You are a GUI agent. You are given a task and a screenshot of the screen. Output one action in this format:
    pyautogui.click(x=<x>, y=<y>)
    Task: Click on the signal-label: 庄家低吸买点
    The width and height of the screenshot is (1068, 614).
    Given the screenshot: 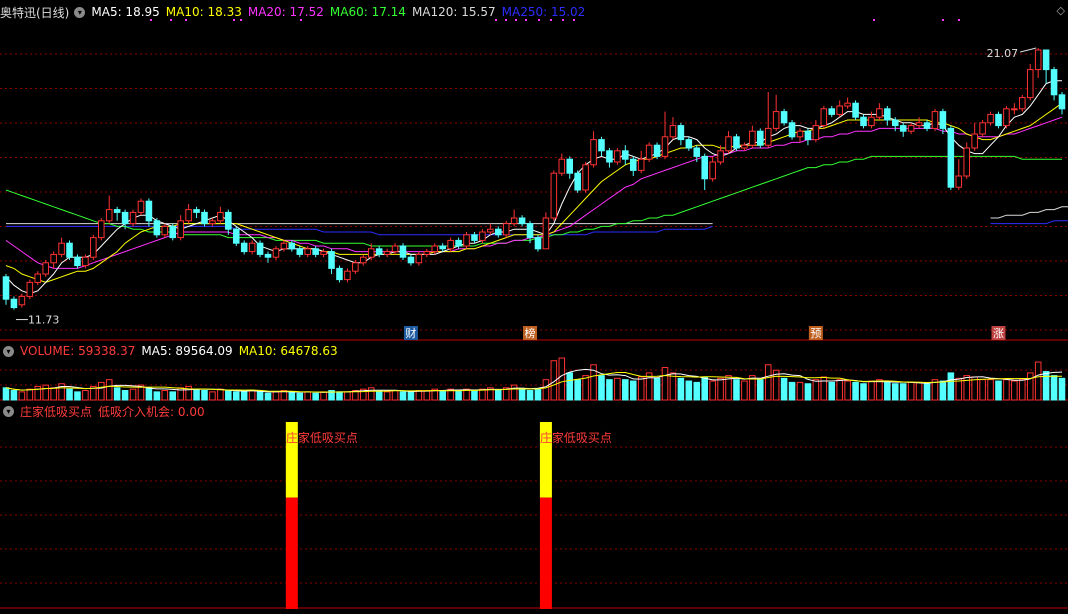 What is the action you would take?
    pyautogui.click(x=322, y=437)
    